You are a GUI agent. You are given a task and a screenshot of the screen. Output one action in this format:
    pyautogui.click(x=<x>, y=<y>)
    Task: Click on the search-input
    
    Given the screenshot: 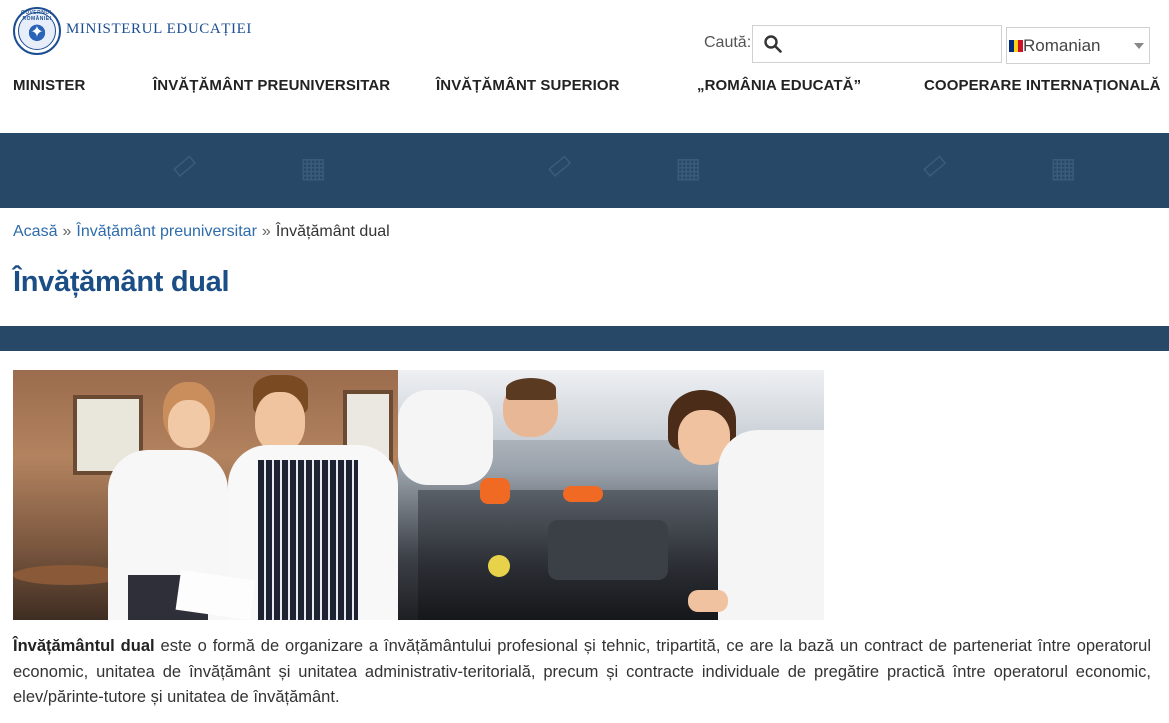 What is the action you would take?
    pyautogui.click(x=891, y=44)
    